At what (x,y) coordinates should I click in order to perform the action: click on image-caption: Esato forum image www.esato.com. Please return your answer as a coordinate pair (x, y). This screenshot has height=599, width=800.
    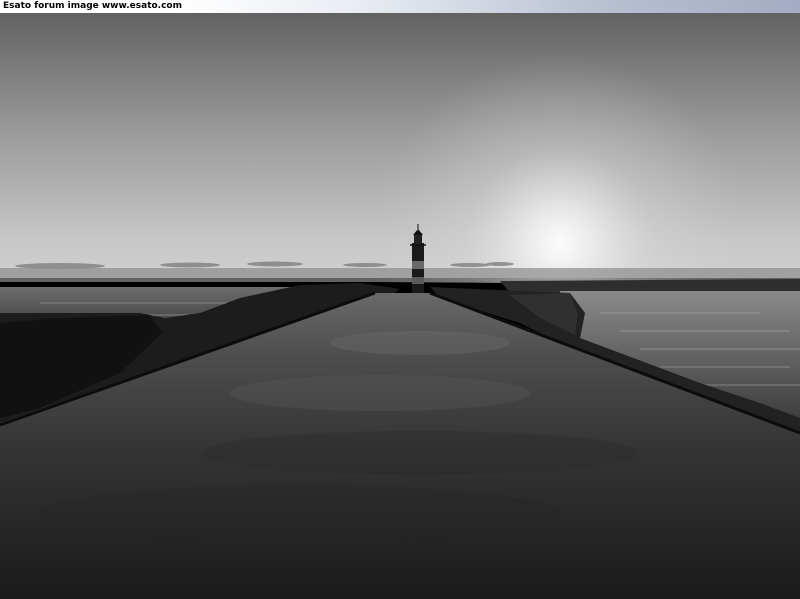
    Looking at the image, I should click on (92, 6).